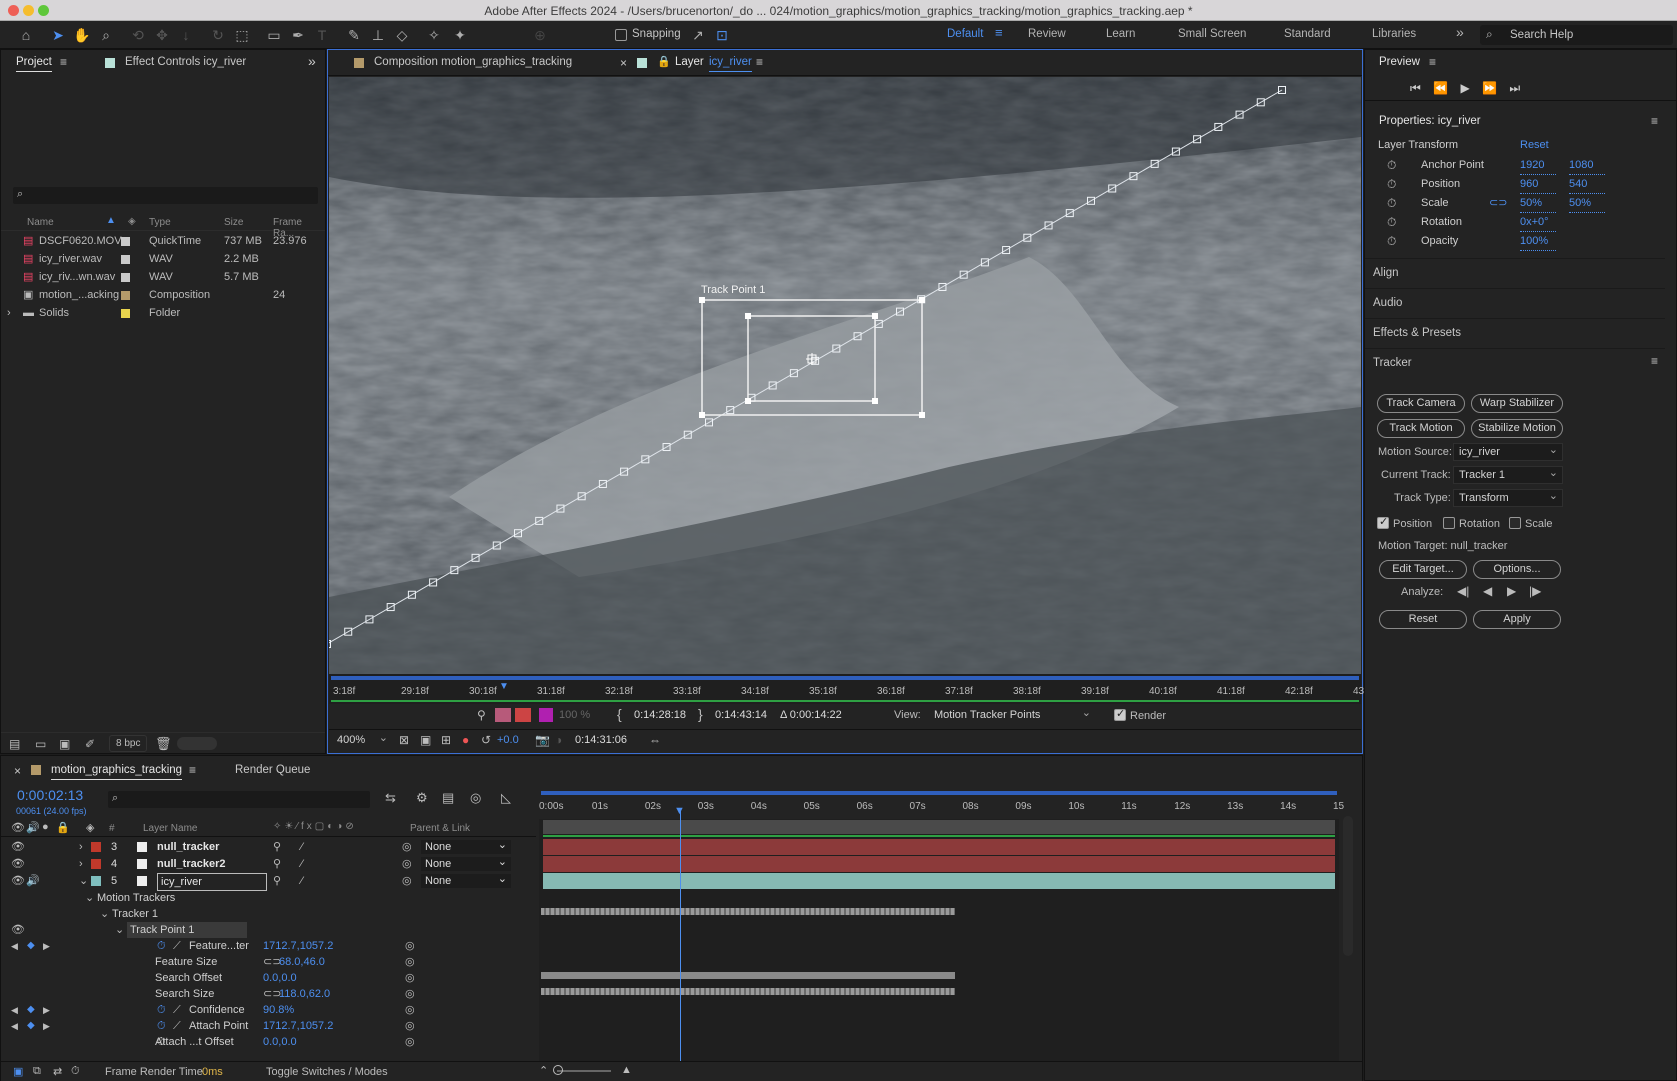 Image resolution: width=1677 pixels, height=1081 pixels. Describe the element at coordinates (1587, 184) in the screenshot. I see `transform-value-2: 540` at that location.